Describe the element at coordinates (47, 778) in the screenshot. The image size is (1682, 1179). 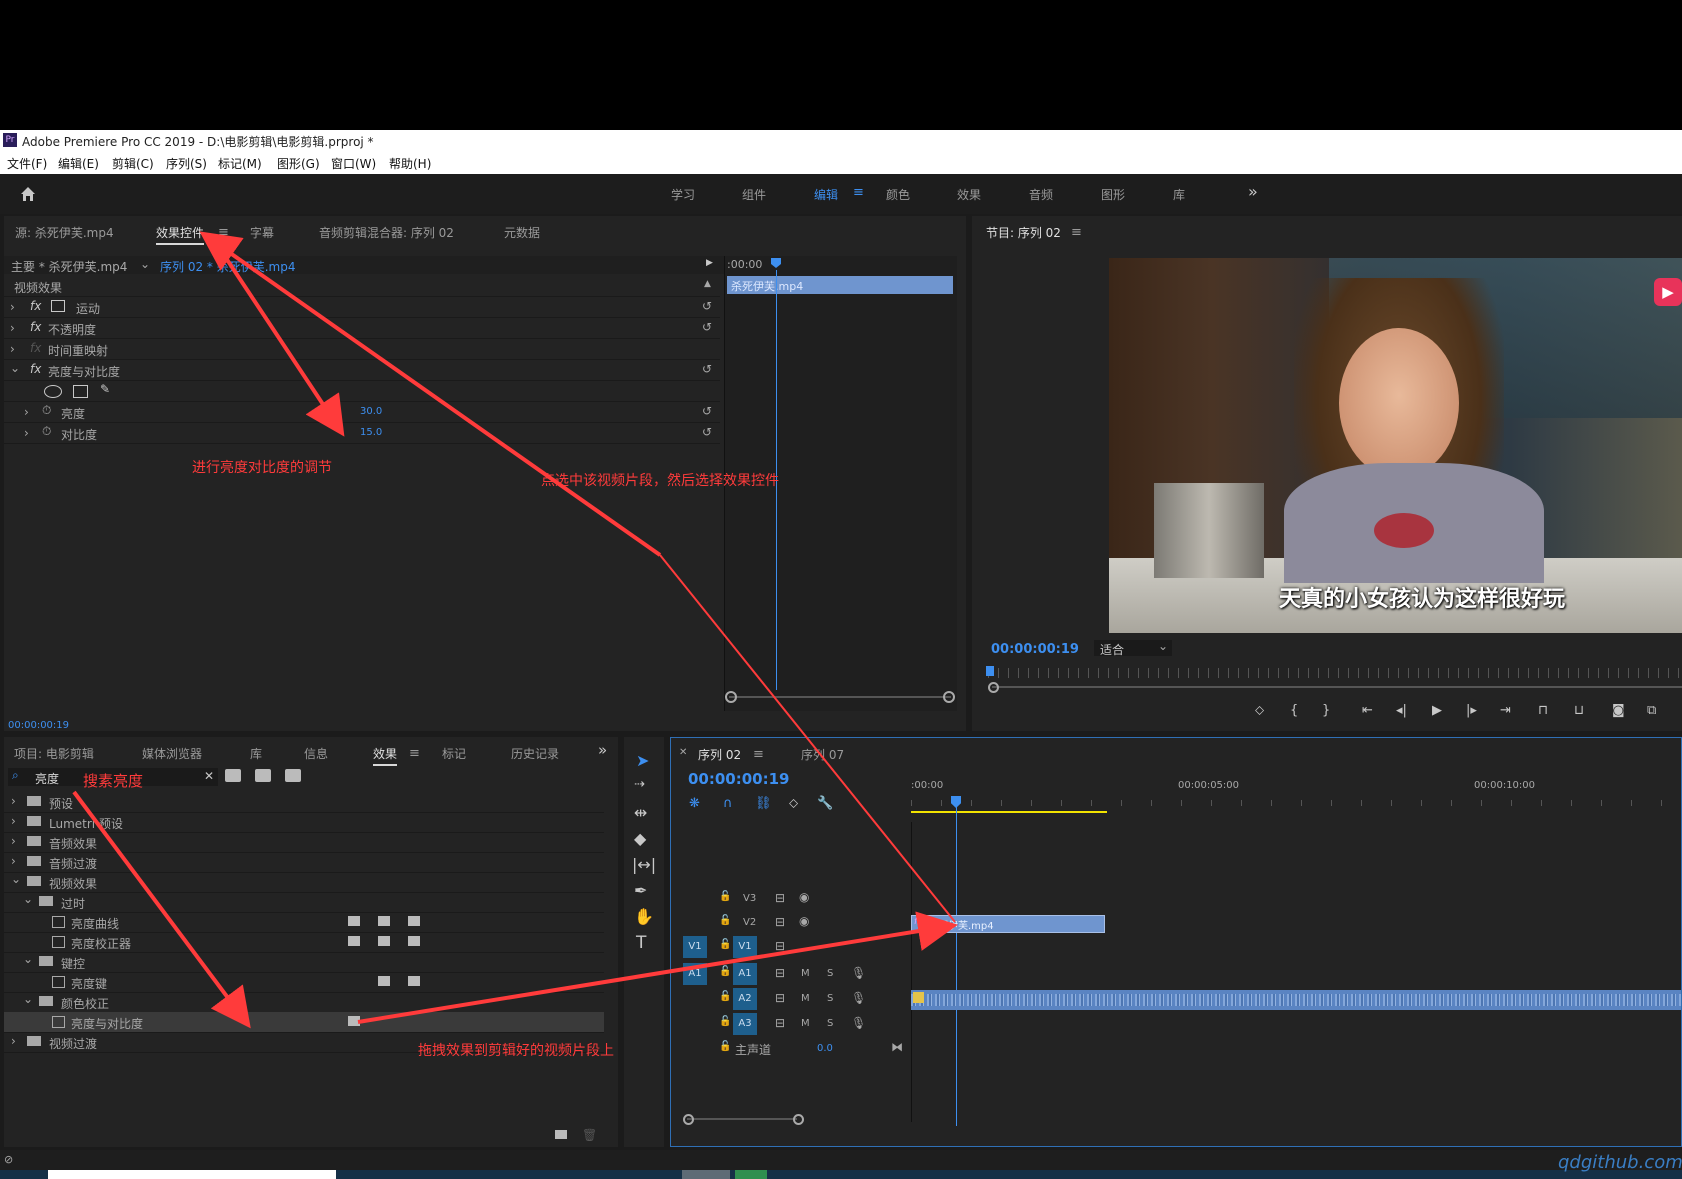
I see `effects-search-input: 亮度` at that location.